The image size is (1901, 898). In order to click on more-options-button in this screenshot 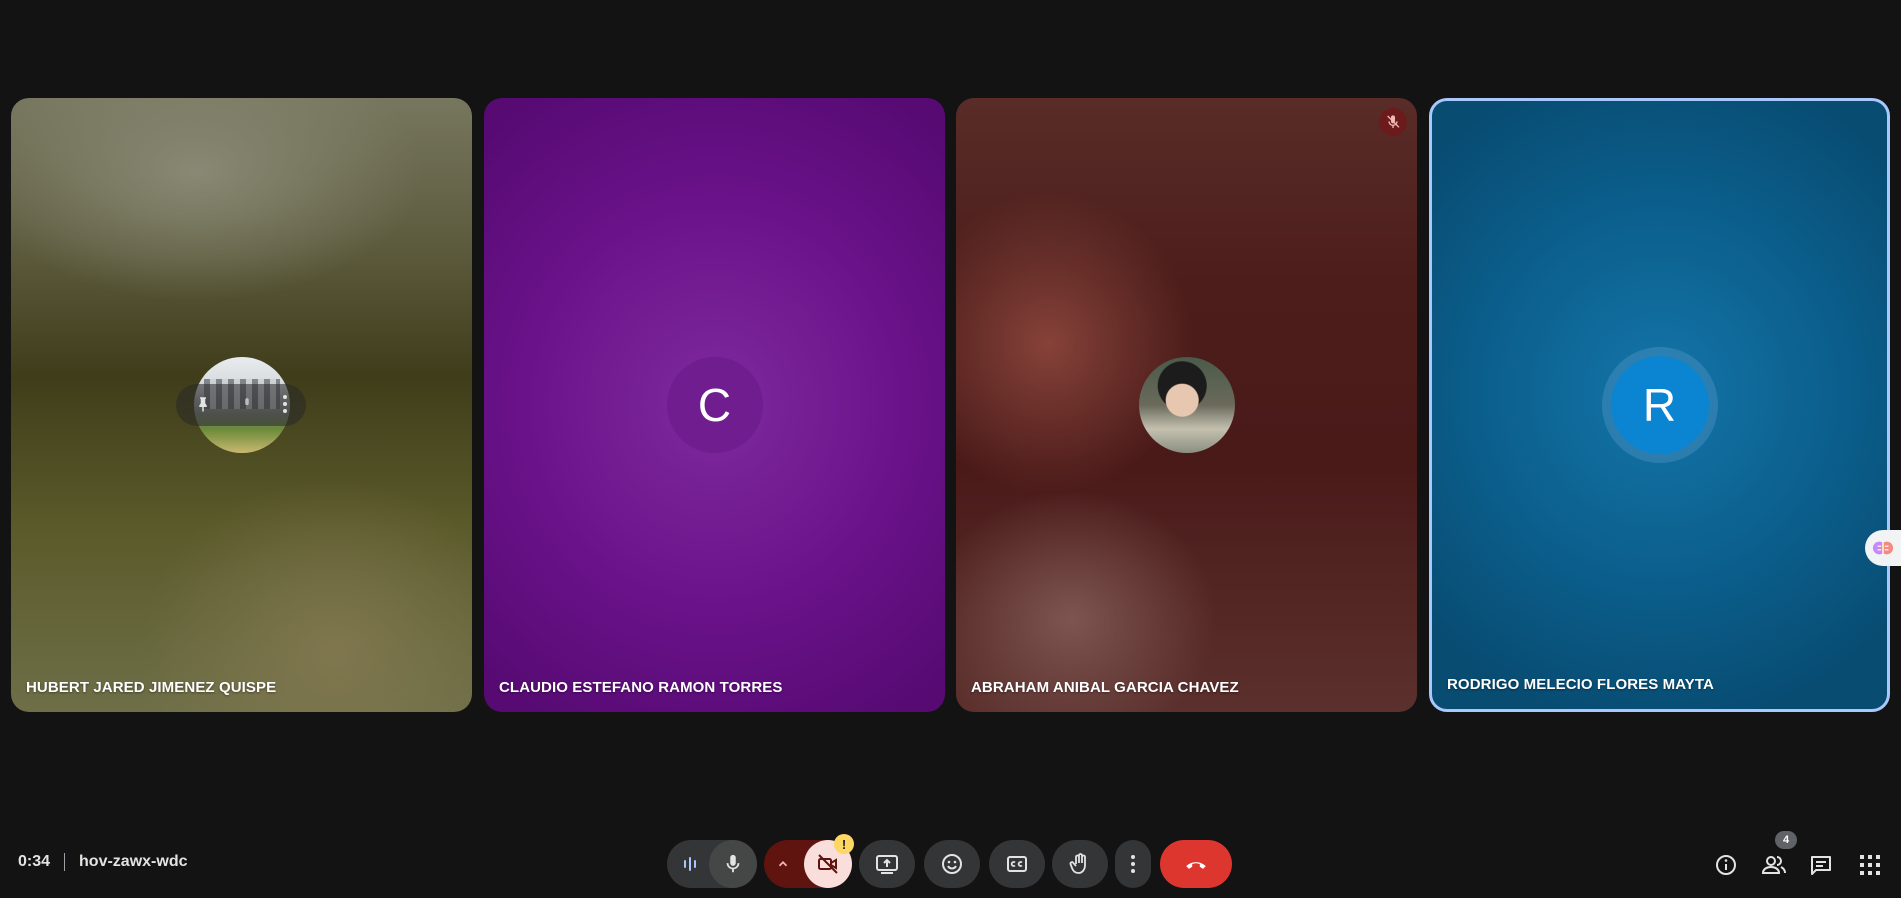, I will do `click(1133, 864)`.